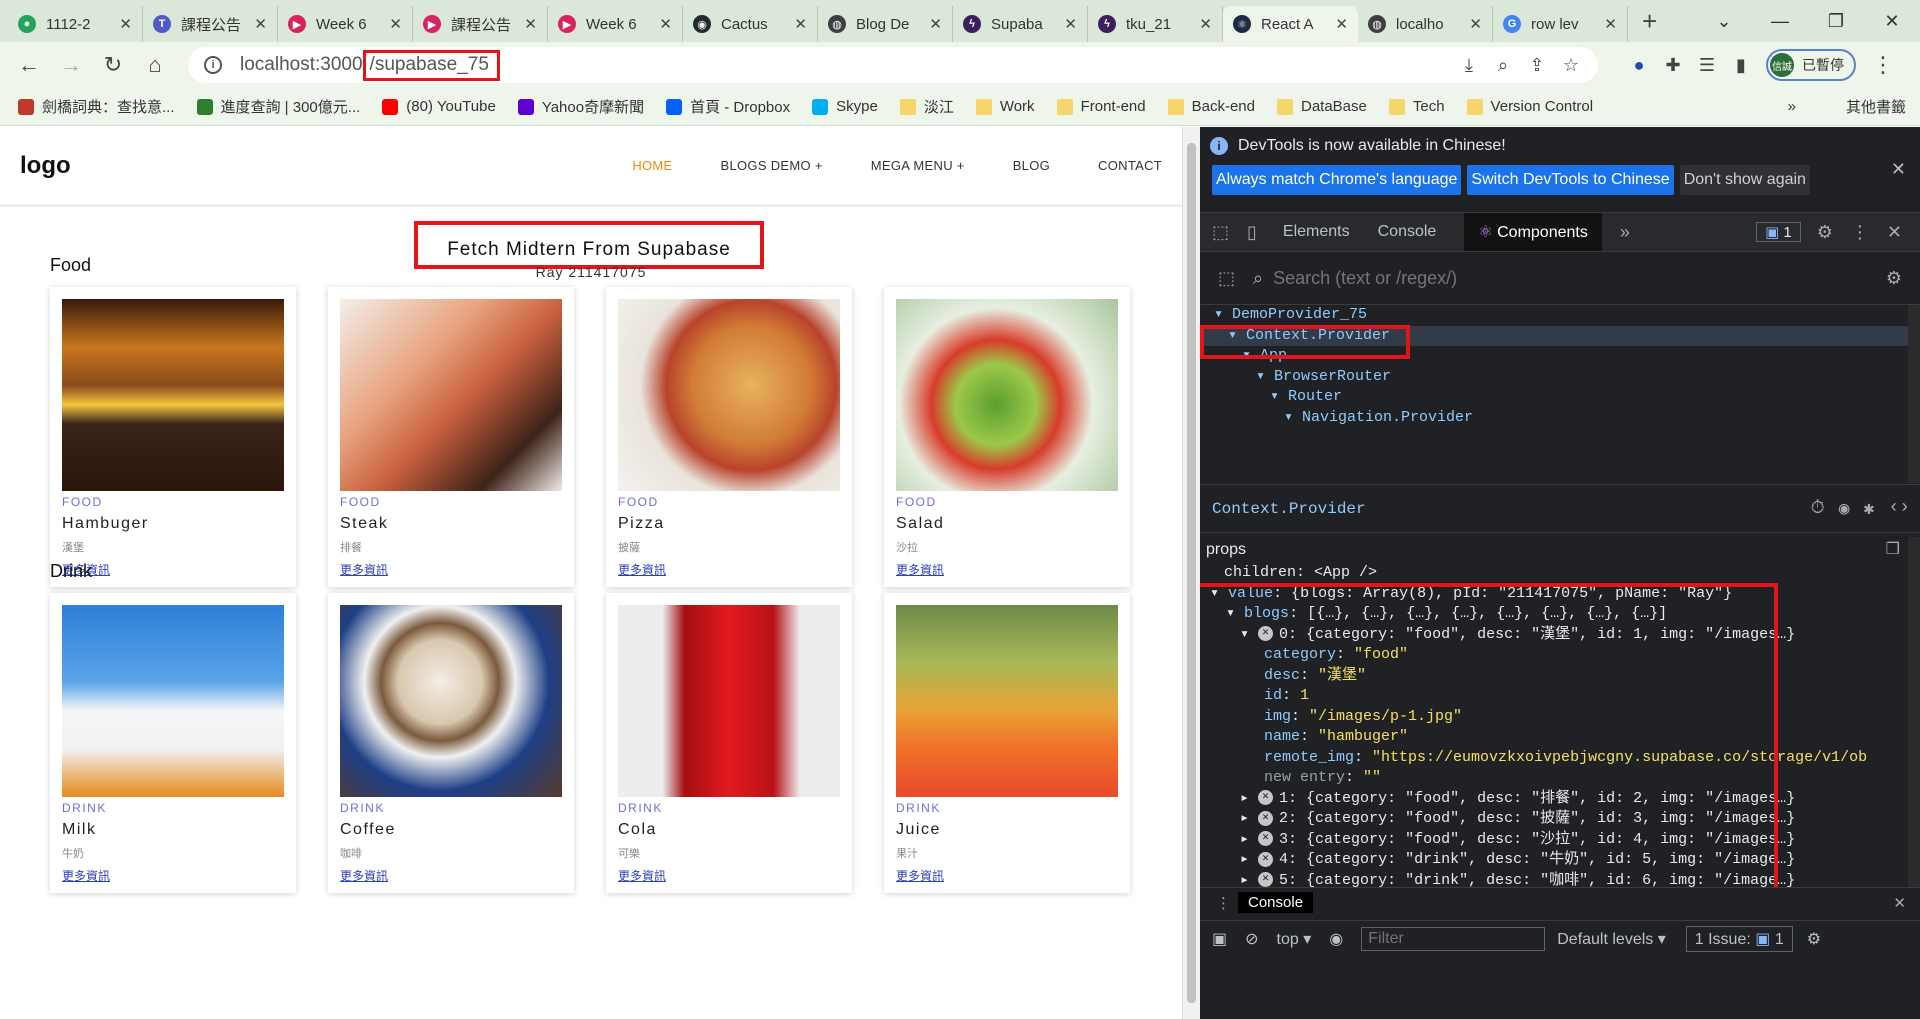  What do you see at coordinates (1276, 902) in the screenshot?
I see `drawer-tab-console: Console` at bounding box center [1276, 902].